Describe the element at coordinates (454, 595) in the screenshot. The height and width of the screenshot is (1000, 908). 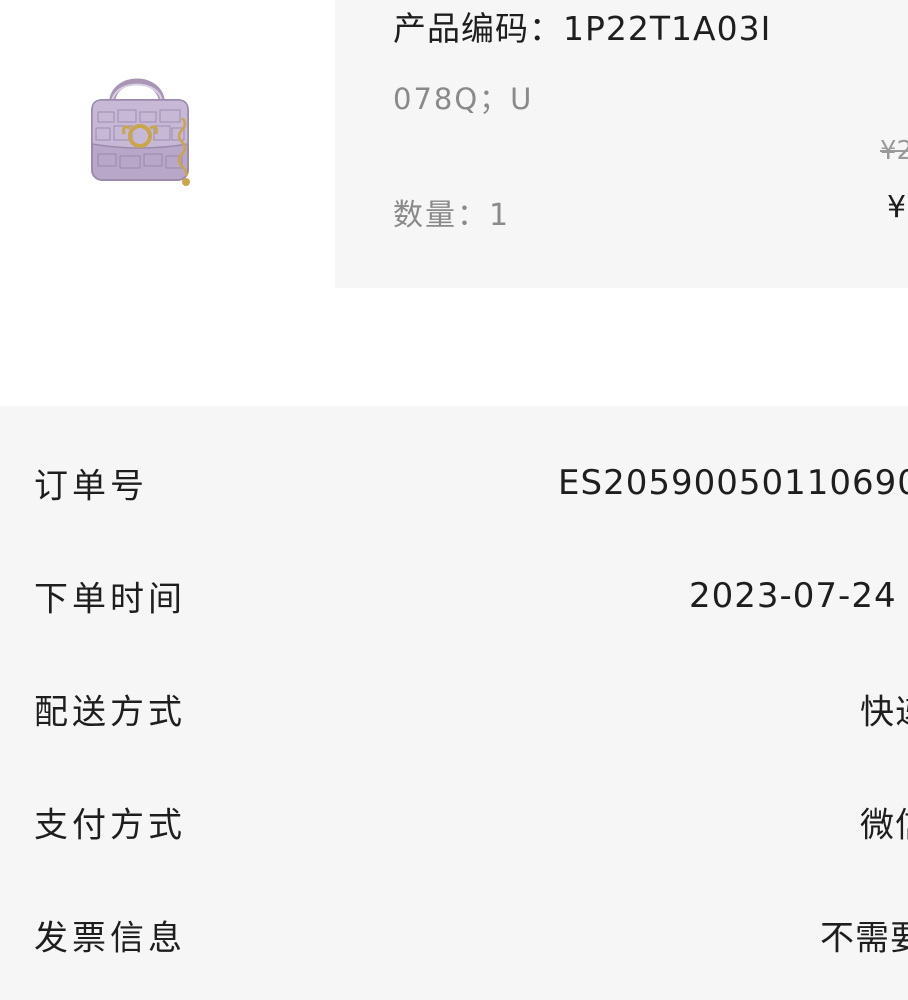
I see `order-time-row: 下单时间 2023-07-24 16` at that location.